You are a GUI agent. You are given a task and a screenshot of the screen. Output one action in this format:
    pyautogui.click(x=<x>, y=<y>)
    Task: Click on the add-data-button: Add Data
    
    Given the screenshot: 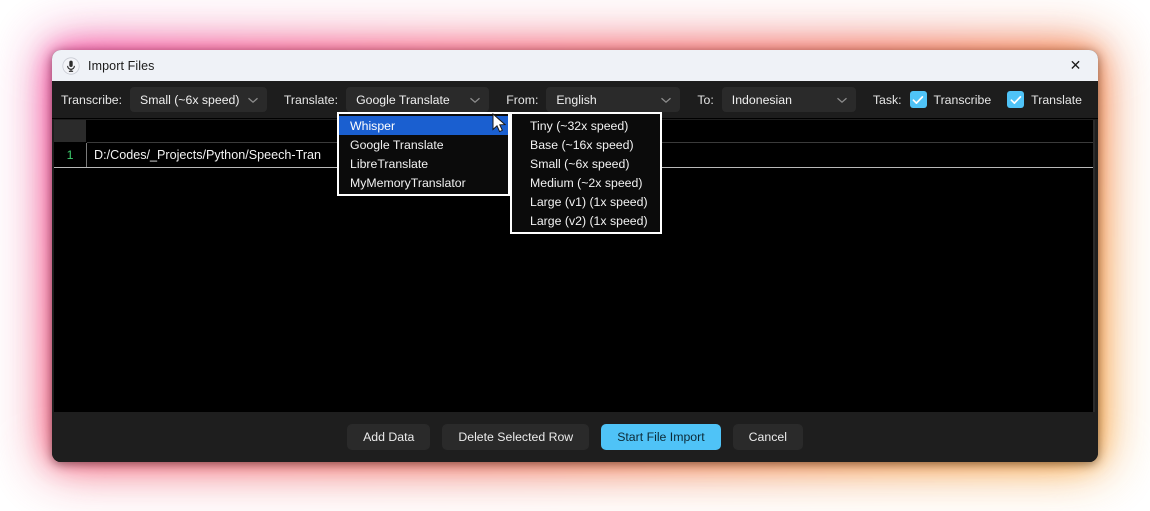 What is the action you would take?
    pyautogui.click(x=389, y=437)
    